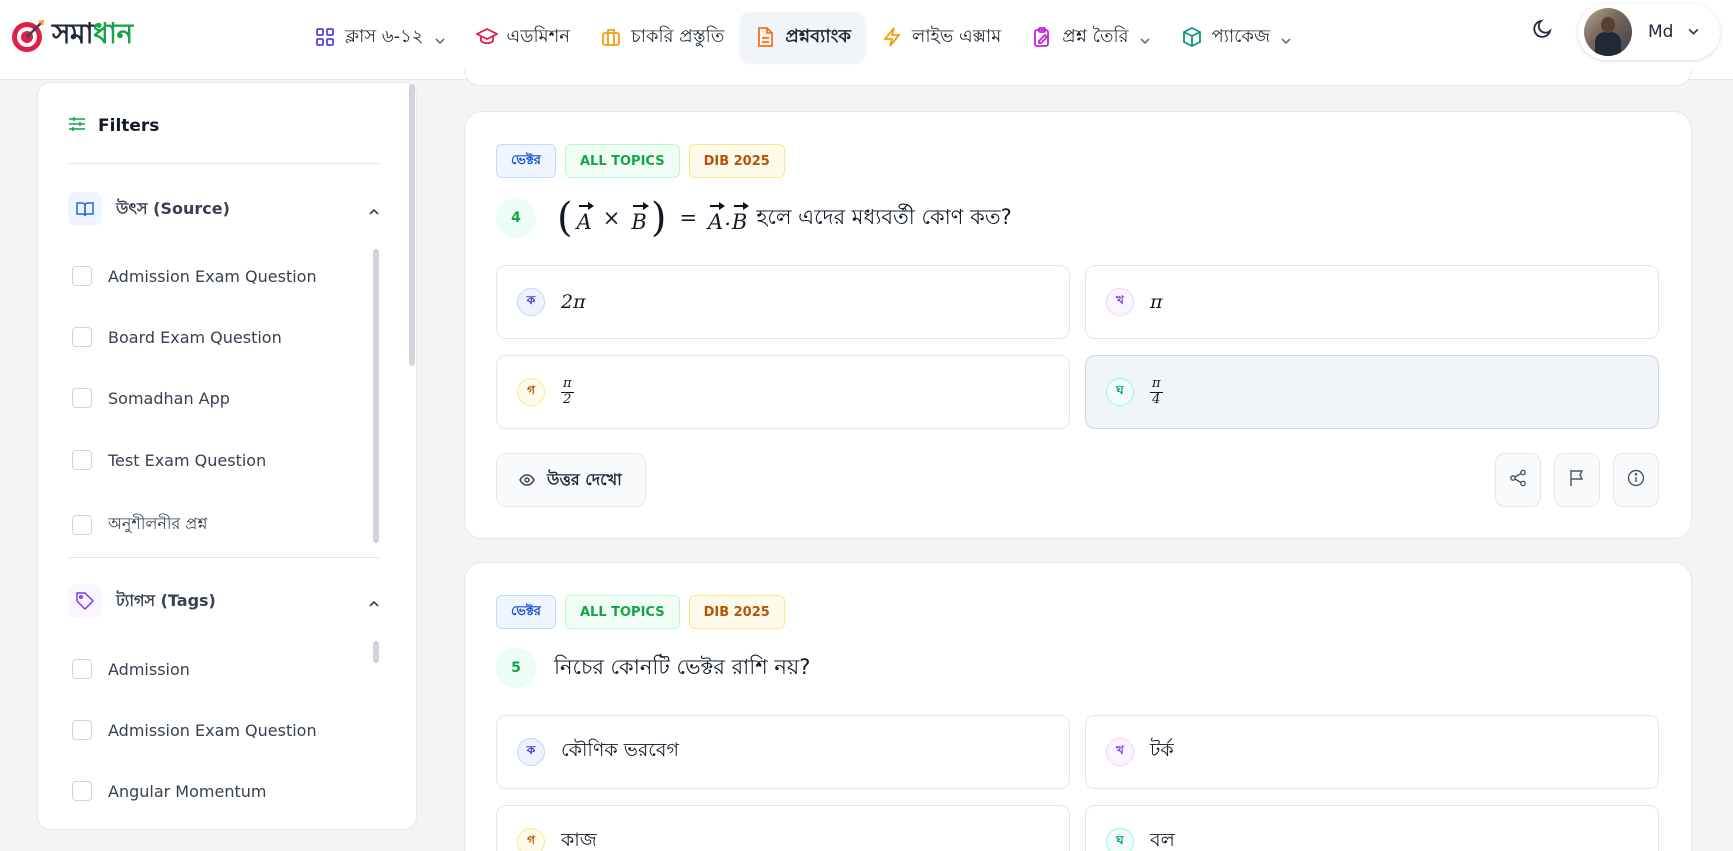 Image resolution: width=1733 pixels, height=851 pixels. I want to click on filter-option: Board Exam Question, so click(177, 337).